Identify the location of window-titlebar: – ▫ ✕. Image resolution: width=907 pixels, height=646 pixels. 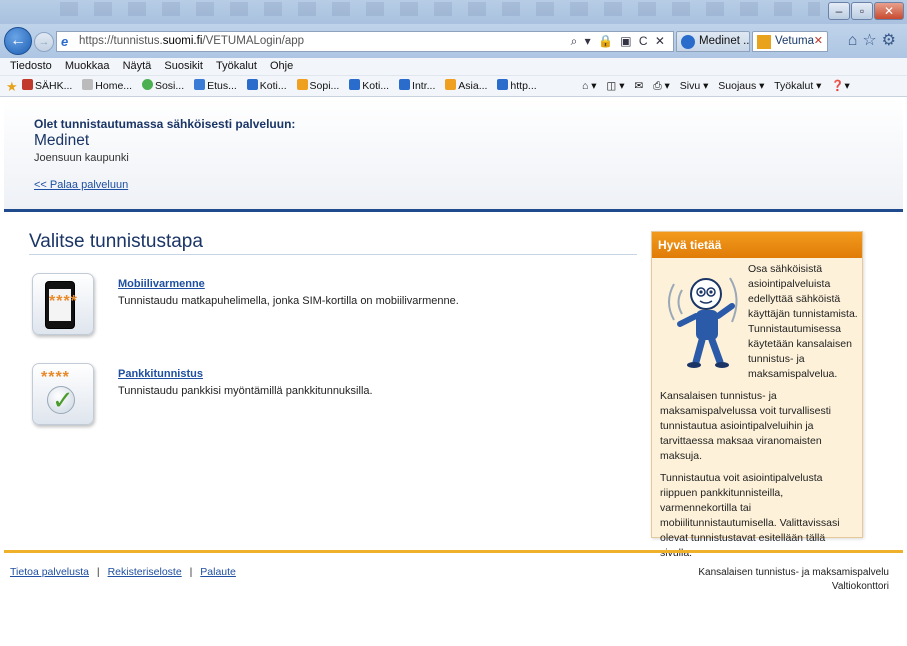
(453, 12).